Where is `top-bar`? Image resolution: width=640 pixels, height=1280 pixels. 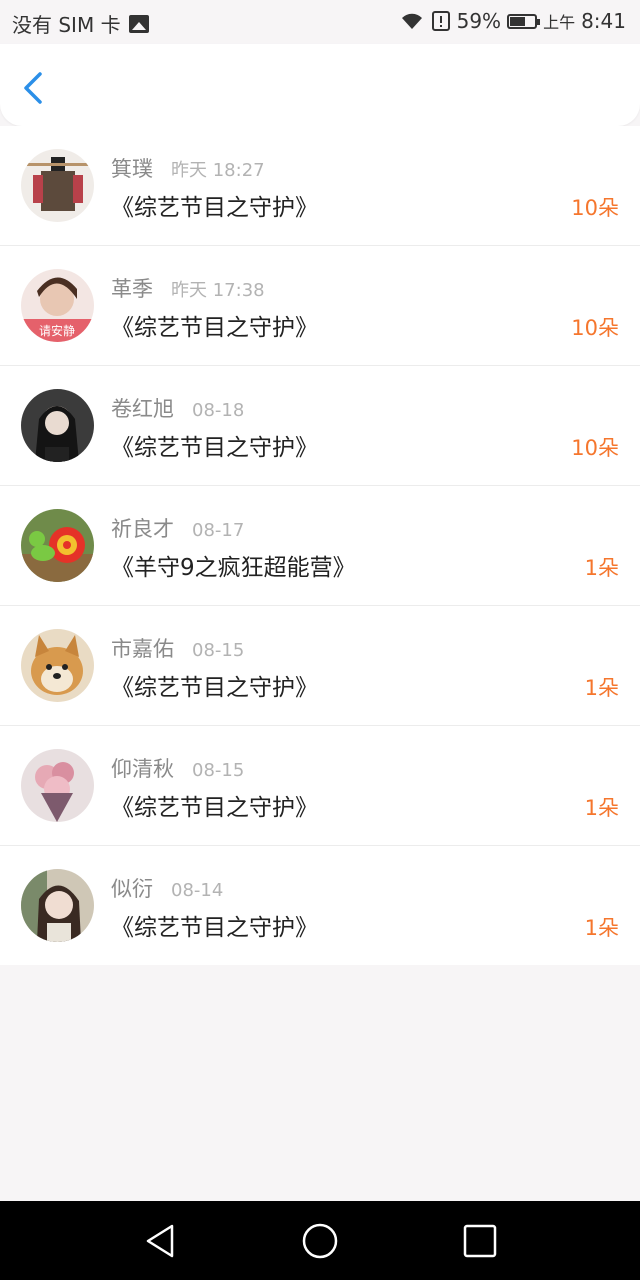 top-bar is located at coordinates (320, 85).